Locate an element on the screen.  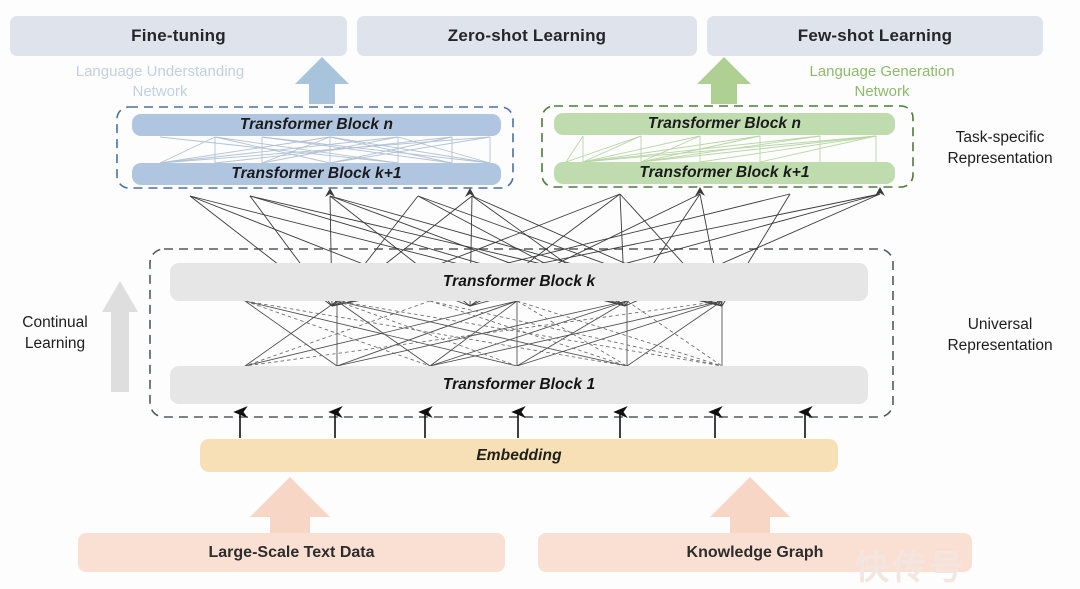
continual-line-2: Learning is located at coordinates (55, 343).